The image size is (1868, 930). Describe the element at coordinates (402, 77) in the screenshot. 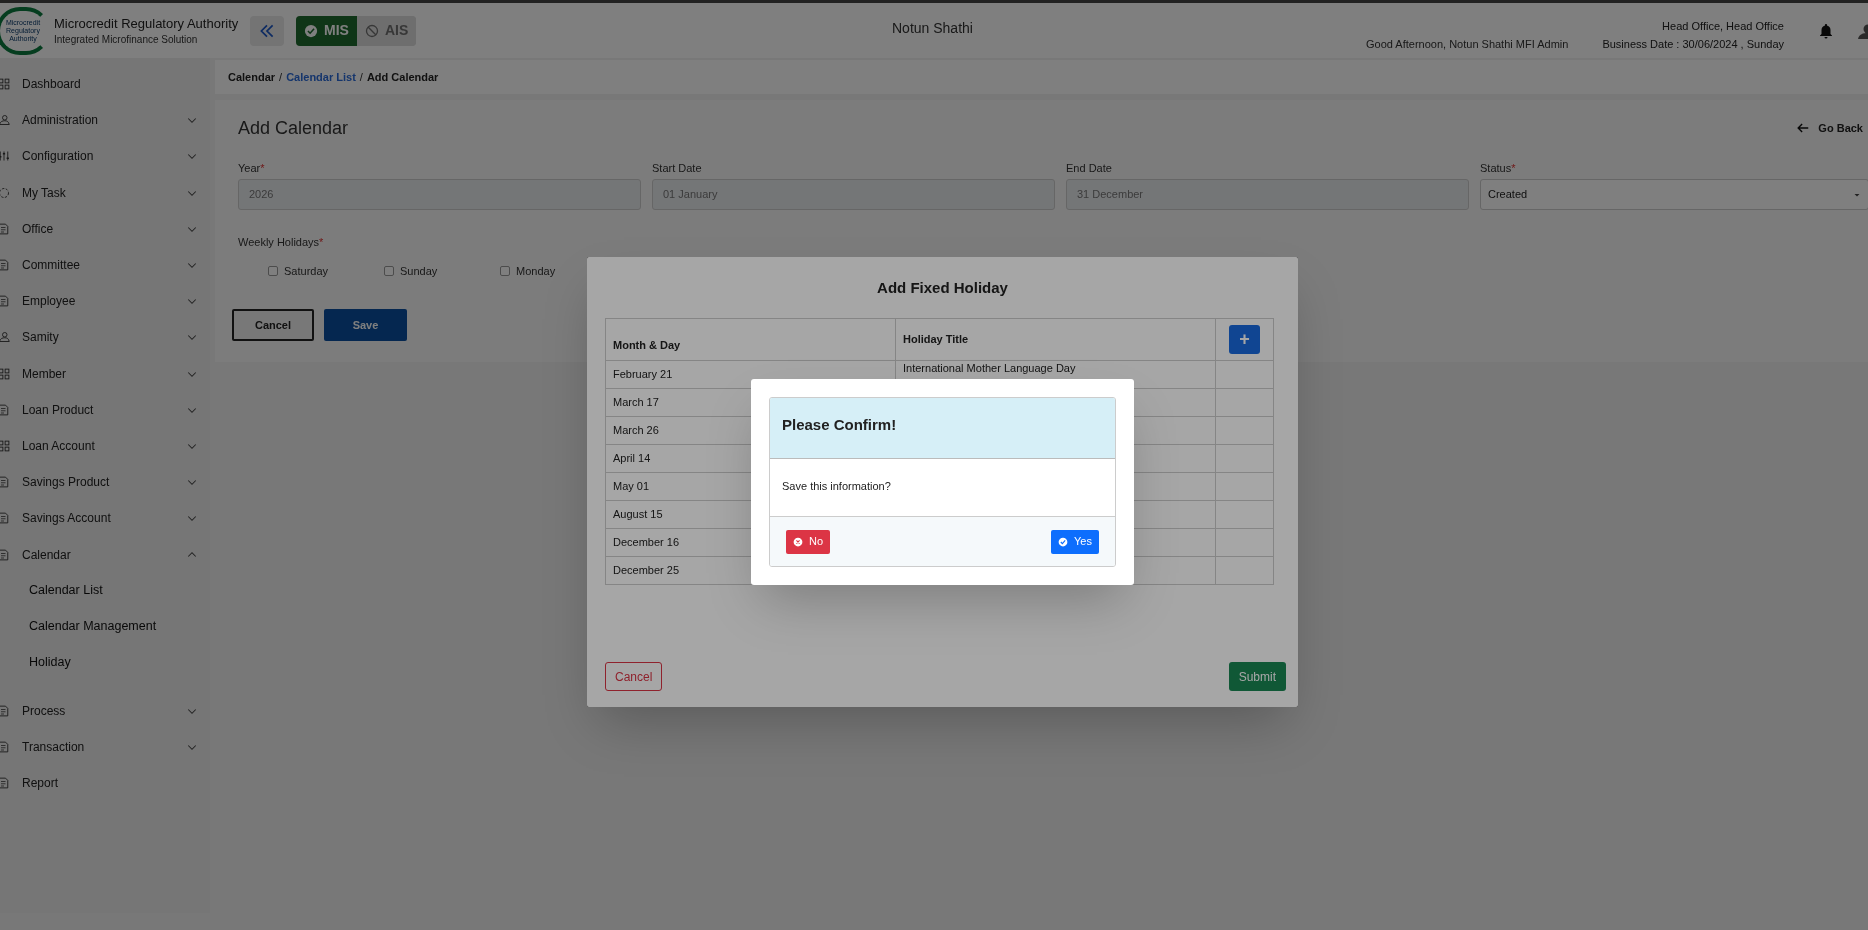

I see `breadcrumb-text: Add Calendar` at that location.